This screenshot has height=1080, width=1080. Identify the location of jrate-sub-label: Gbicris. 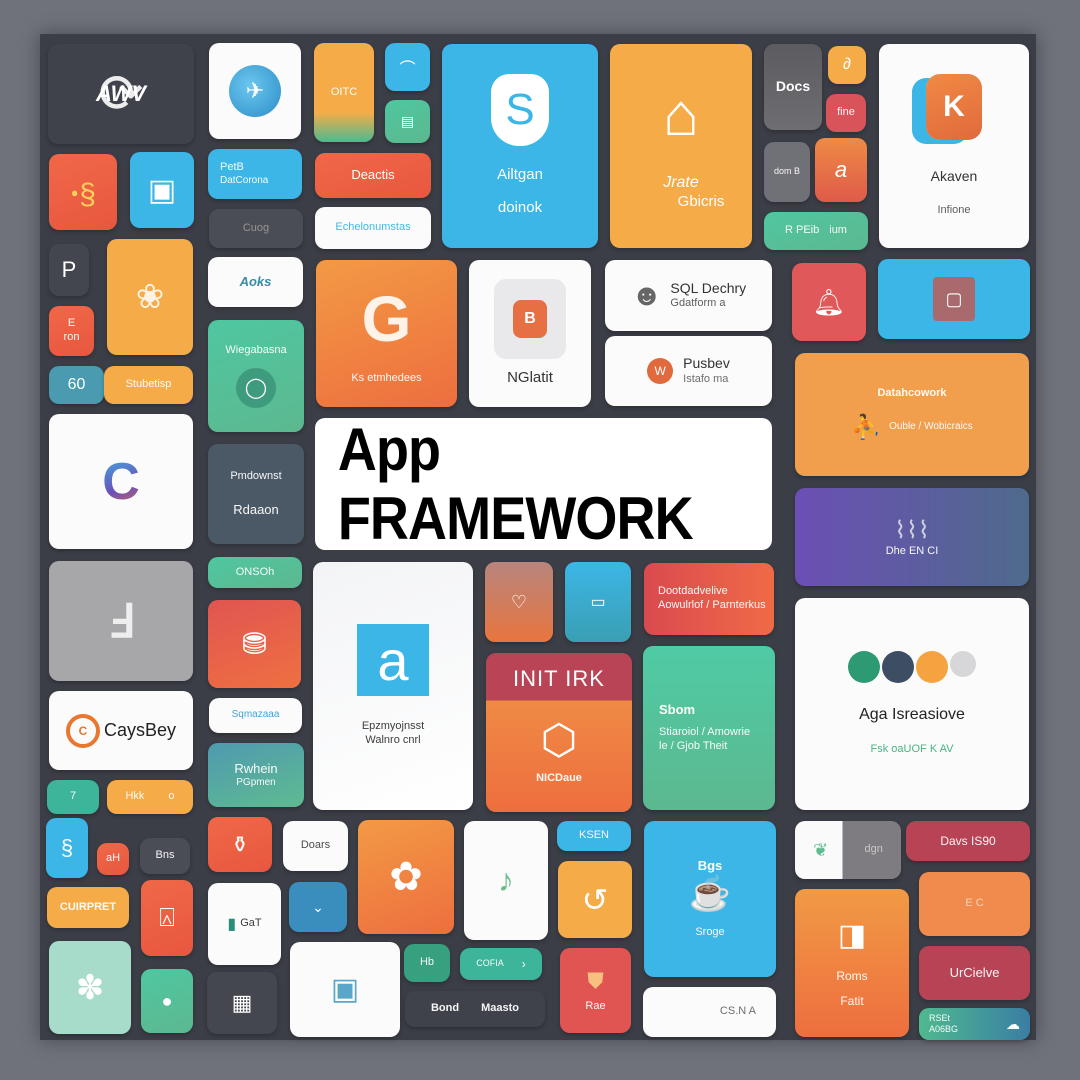
(701, 202).